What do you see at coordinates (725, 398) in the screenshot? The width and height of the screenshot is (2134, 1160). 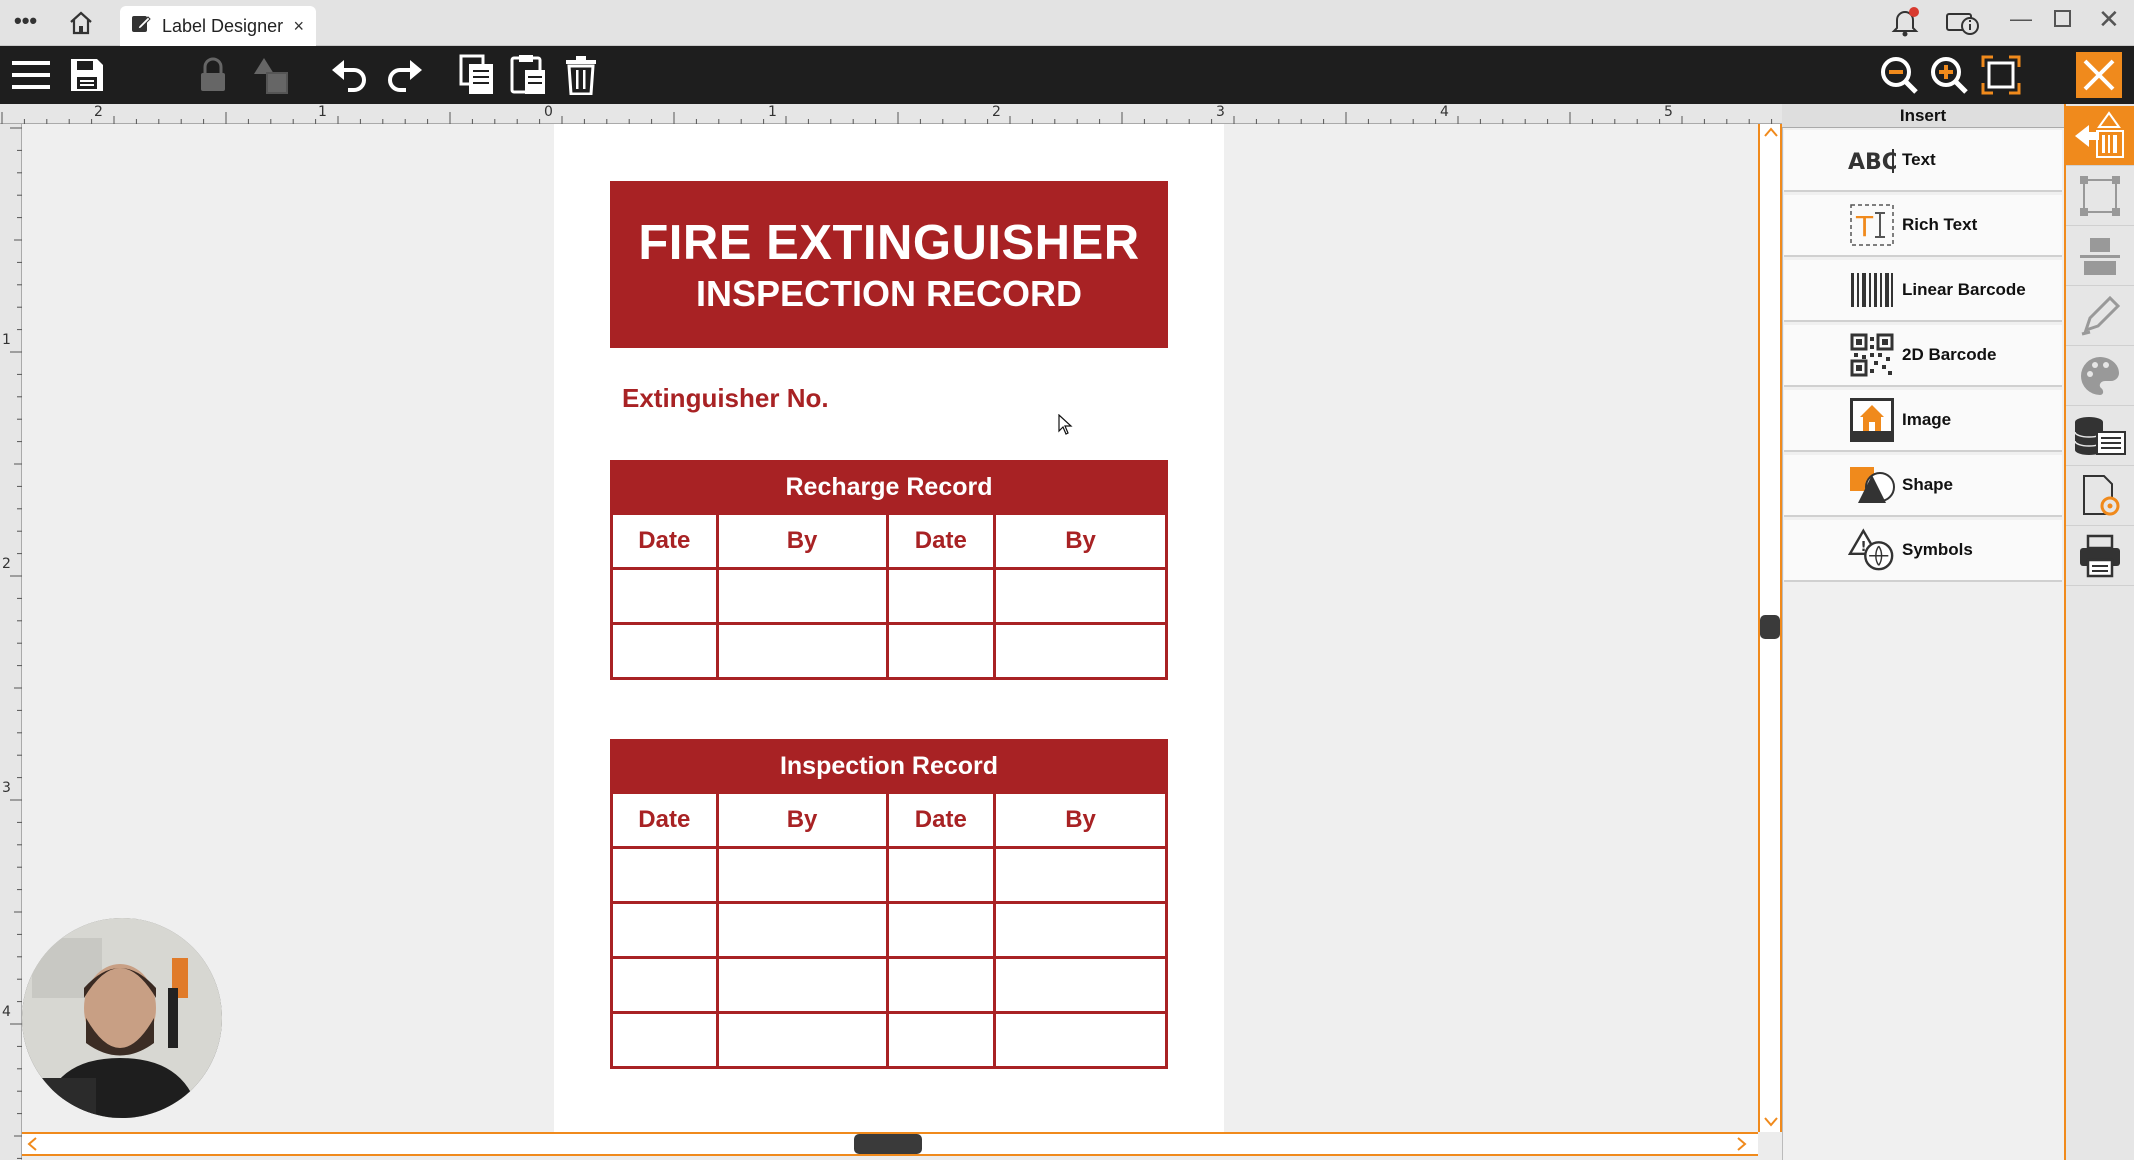 I see `extinguisher-number-label: Extinguisher No.` at bounding box center [725, 398].